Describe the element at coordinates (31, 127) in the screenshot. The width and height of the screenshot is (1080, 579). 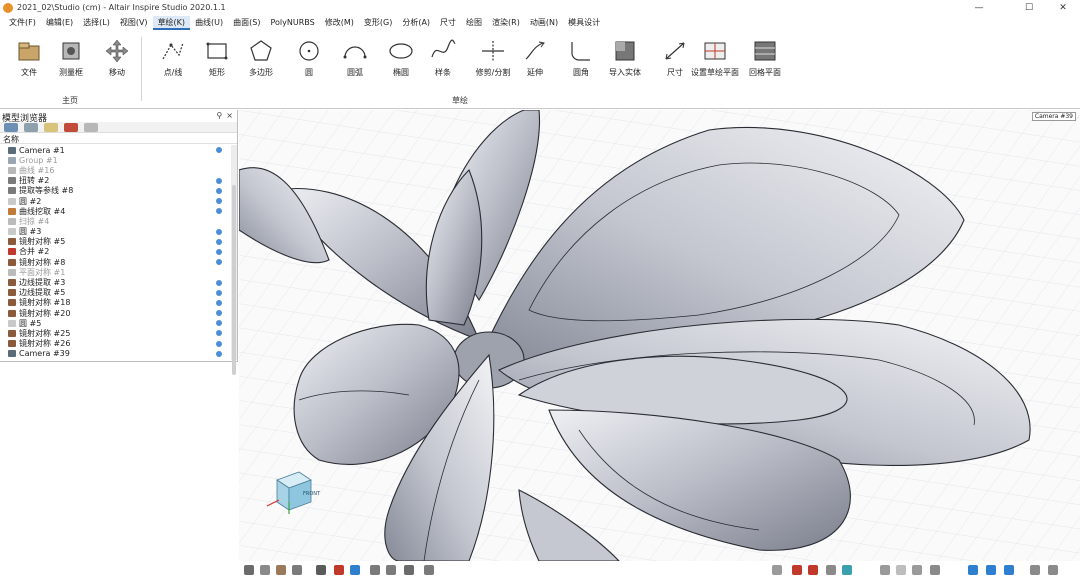
I see `tab-layers` at that location.